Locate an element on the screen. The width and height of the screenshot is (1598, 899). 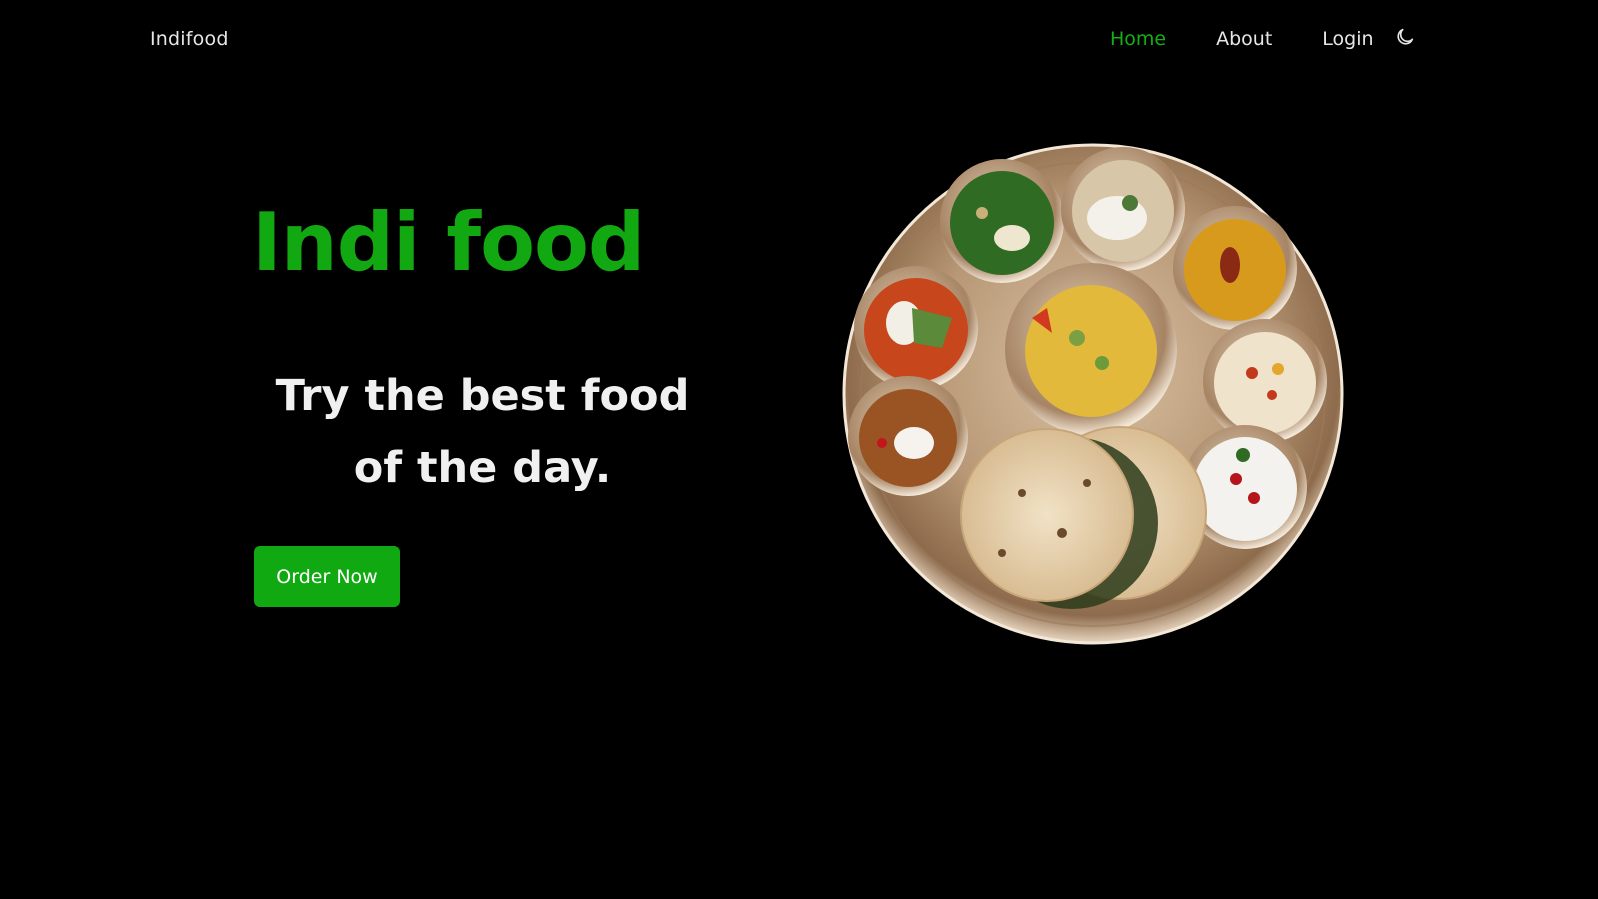
hero-title: Indi food is located at coordinates (448, 242).